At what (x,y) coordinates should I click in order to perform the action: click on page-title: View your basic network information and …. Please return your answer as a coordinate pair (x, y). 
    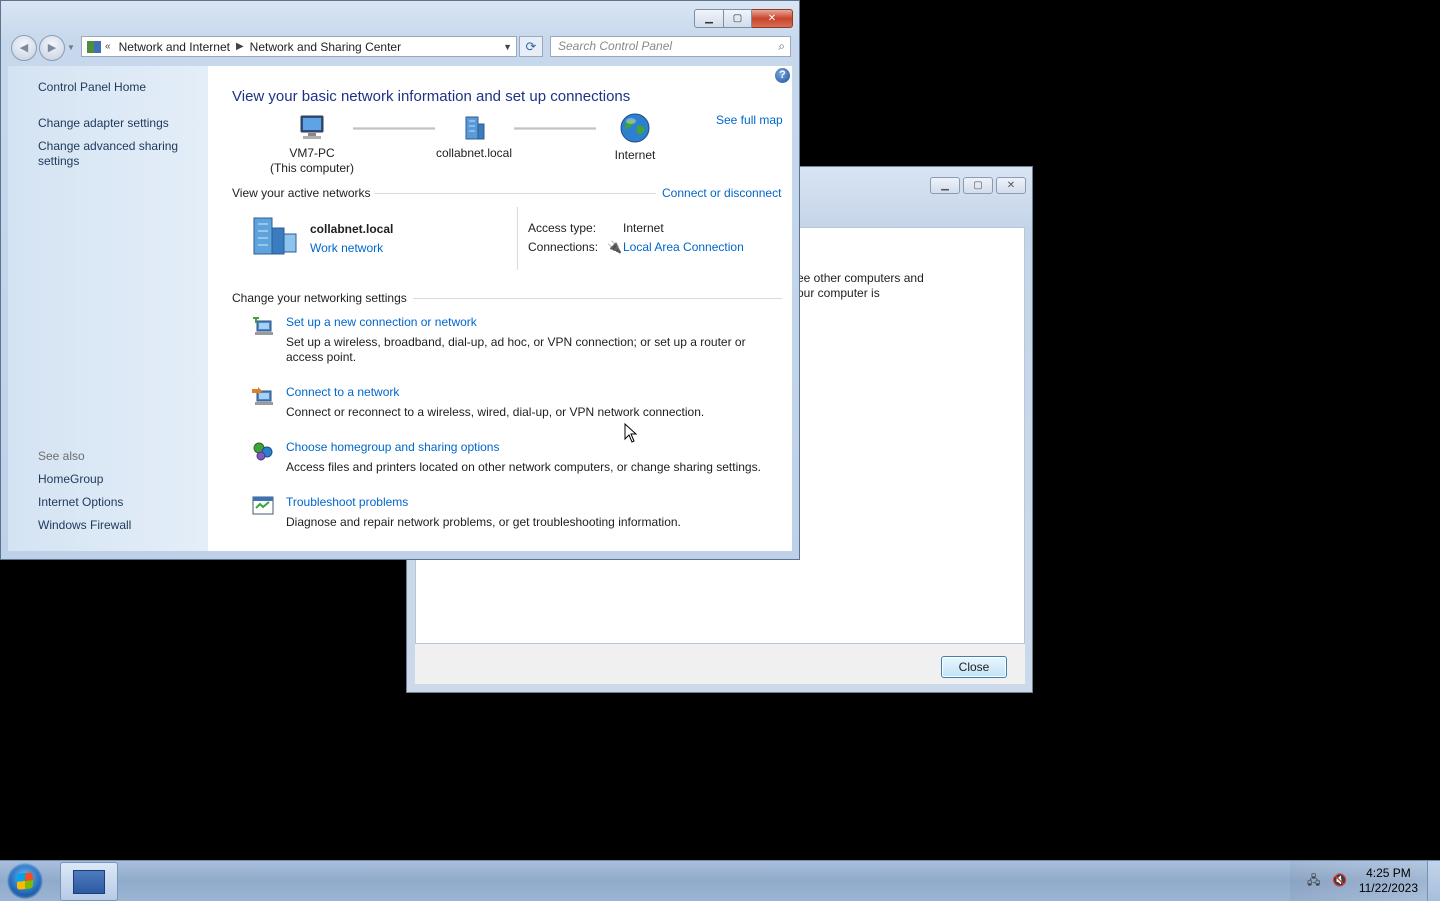
    Looking at the image, I should click on (431, 96).